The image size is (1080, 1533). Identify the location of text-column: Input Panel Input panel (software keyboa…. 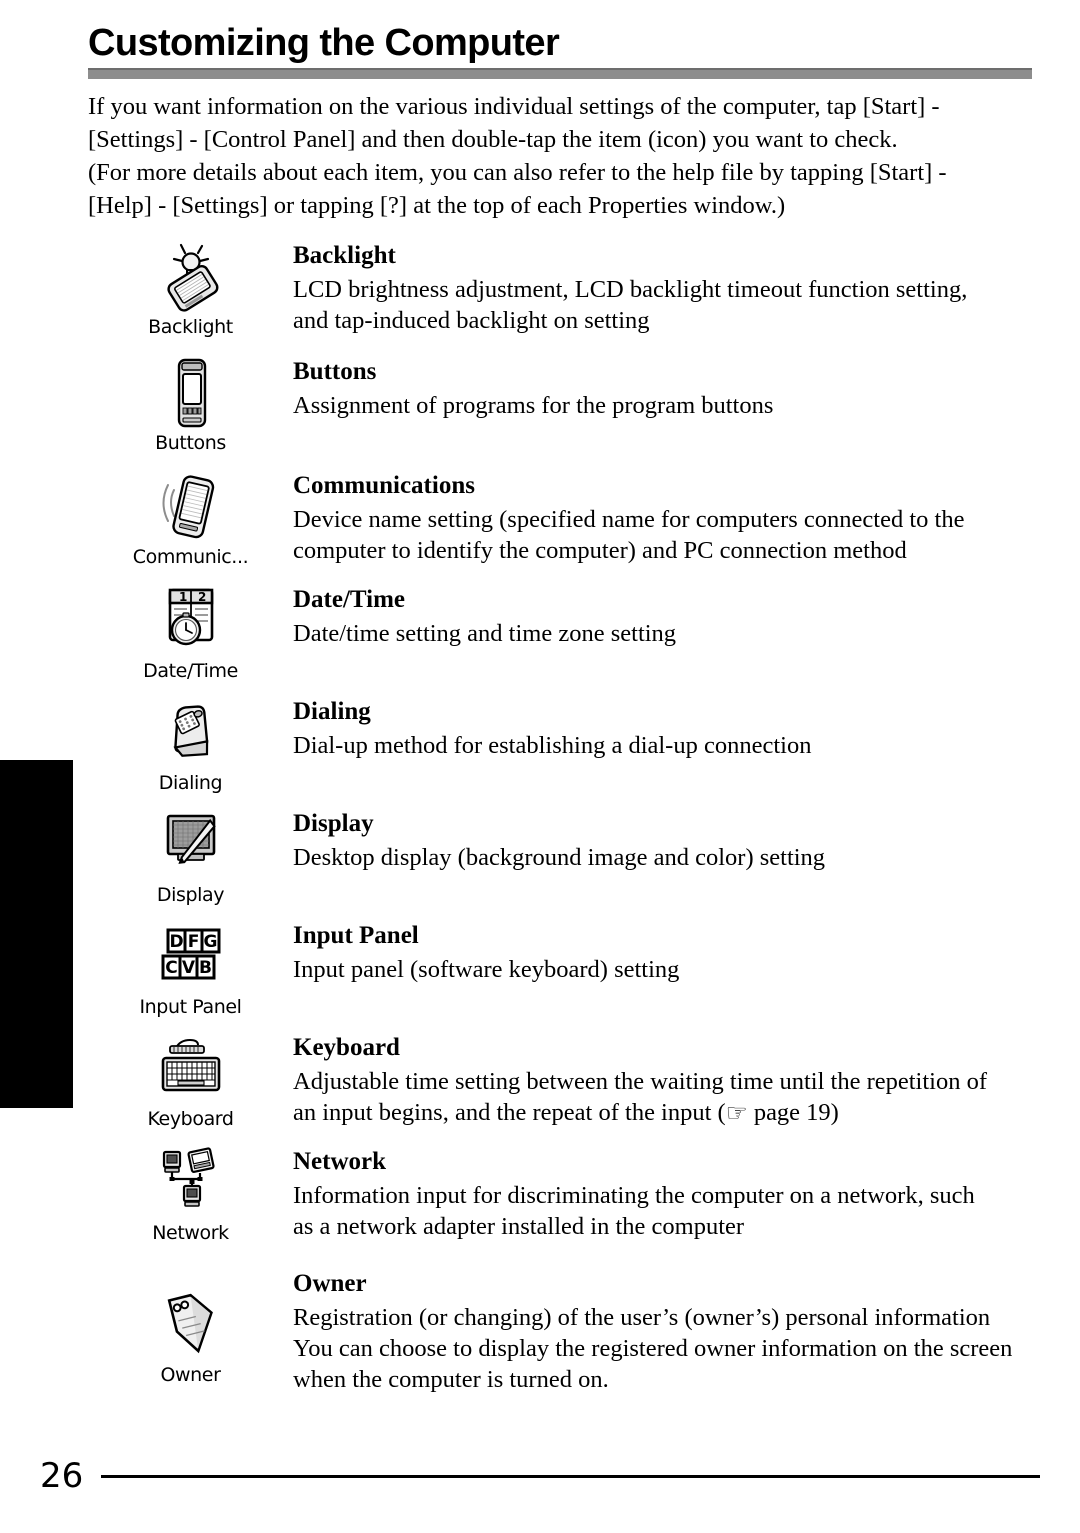
(666, 951).